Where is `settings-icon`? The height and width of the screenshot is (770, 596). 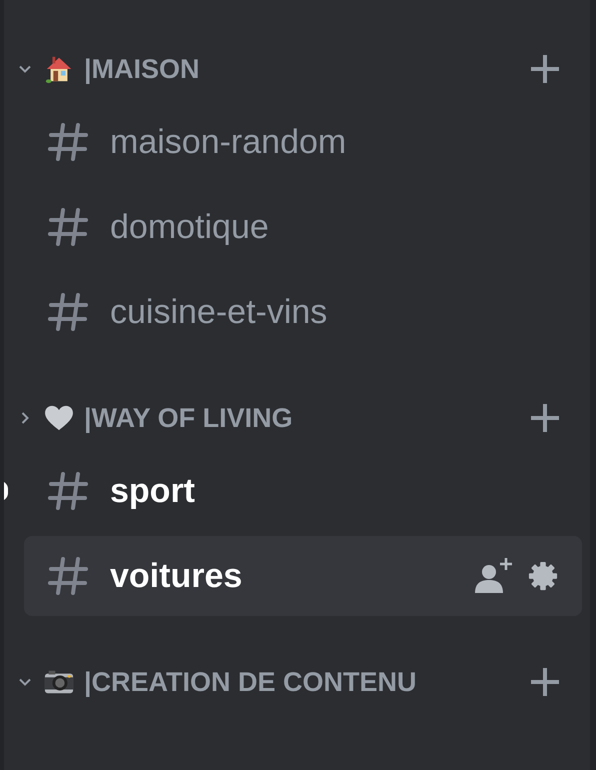 settings-icon is located at coordinates (543, 576).